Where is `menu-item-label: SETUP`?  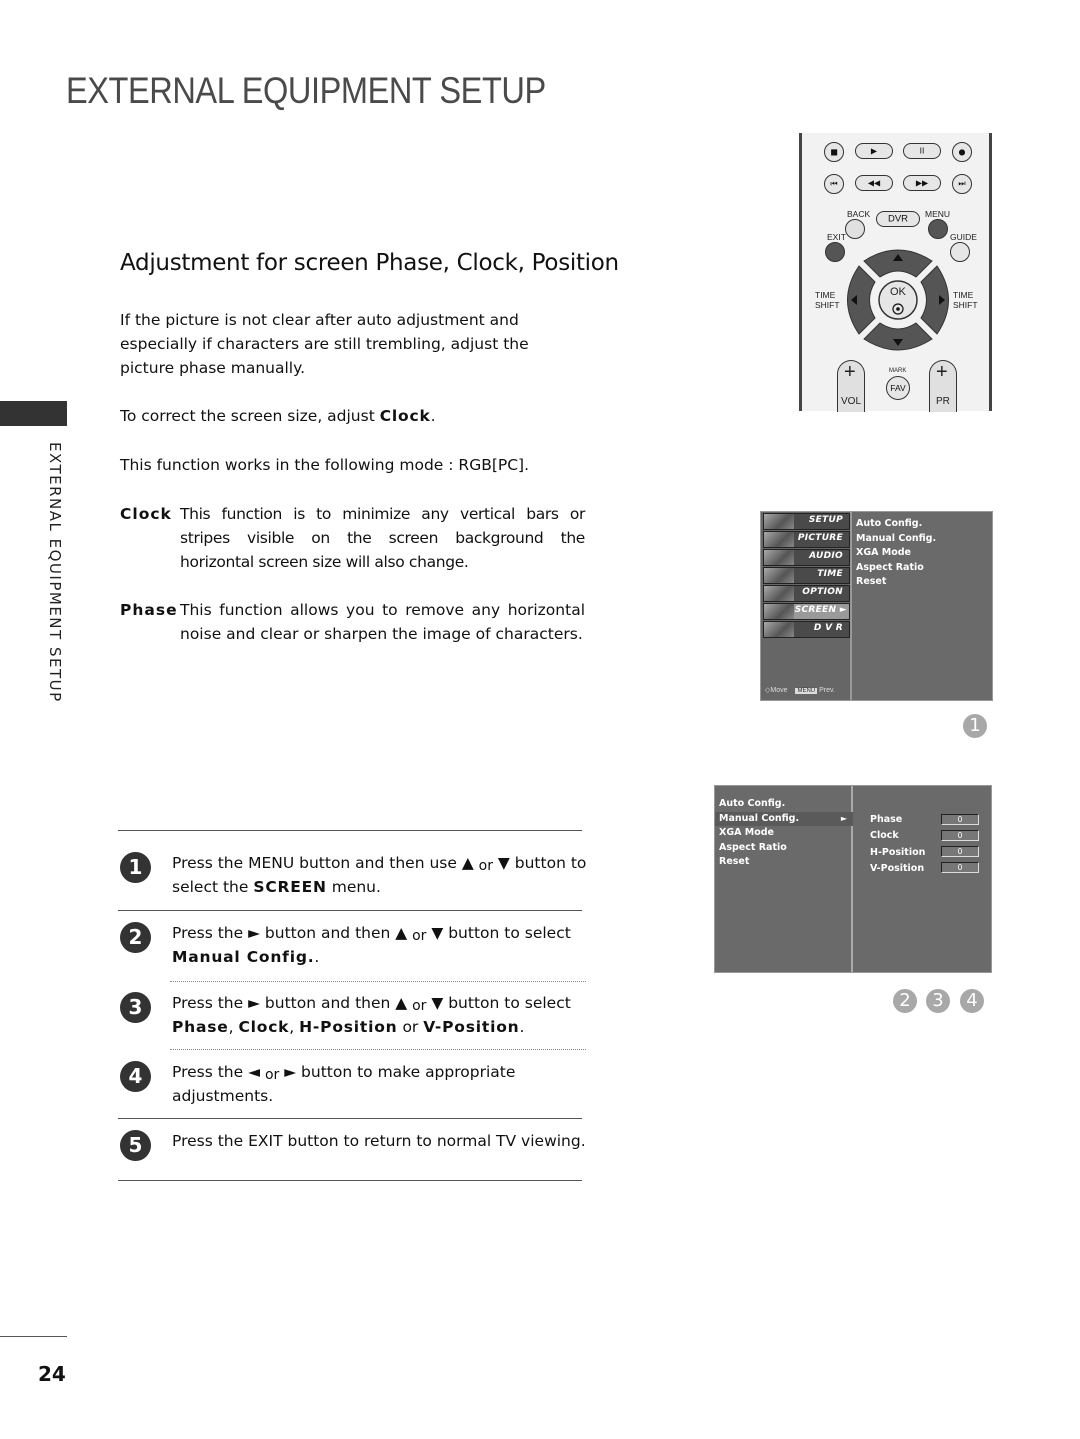 menu-item-label: SETUP is located at coordinates (825, 520).